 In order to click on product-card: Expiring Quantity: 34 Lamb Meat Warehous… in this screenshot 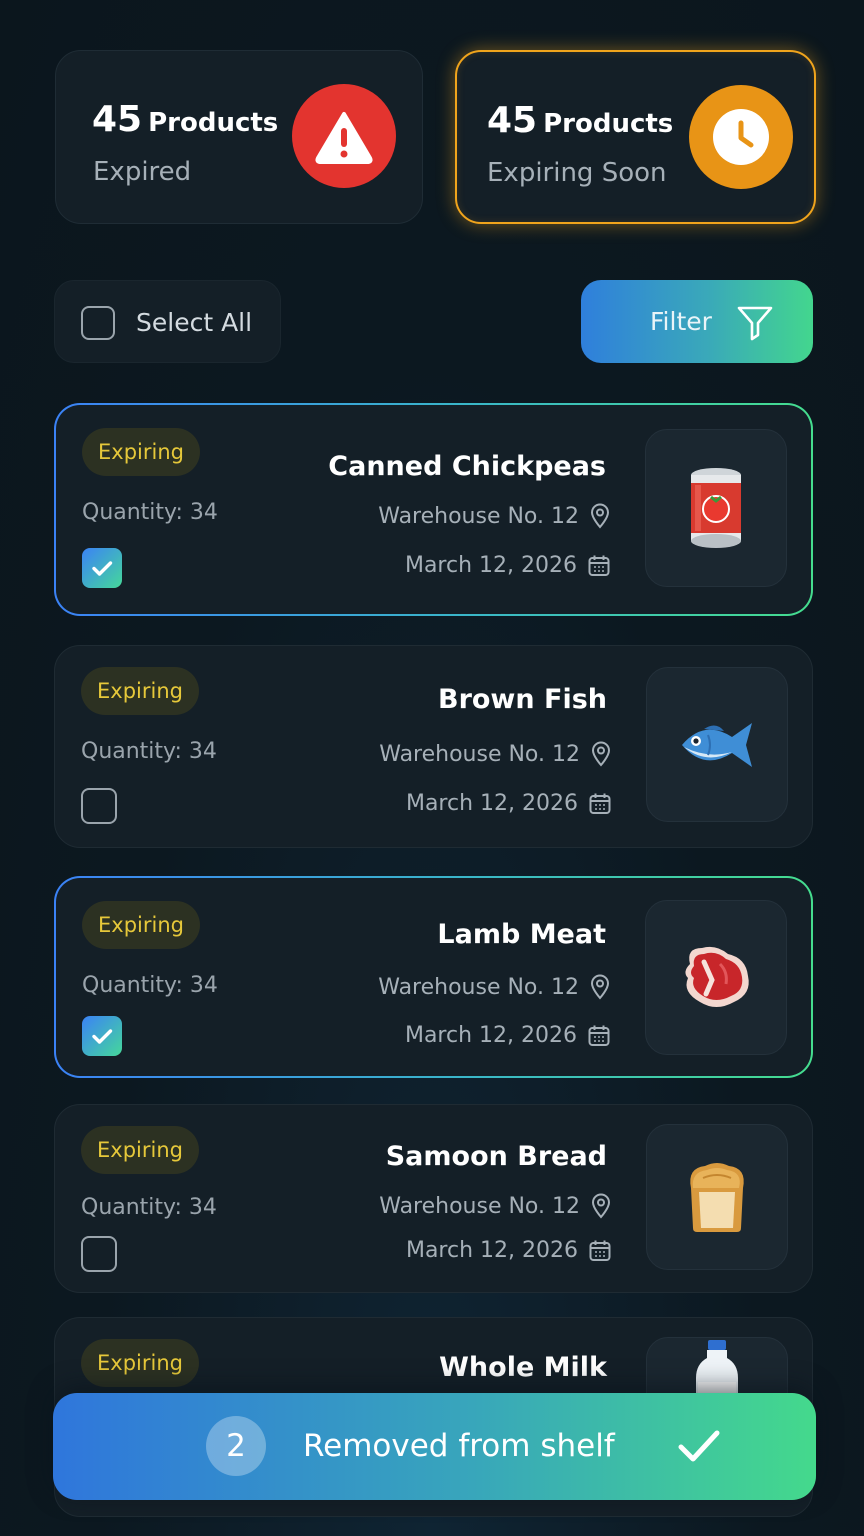, I will do `click(433, 977)`.